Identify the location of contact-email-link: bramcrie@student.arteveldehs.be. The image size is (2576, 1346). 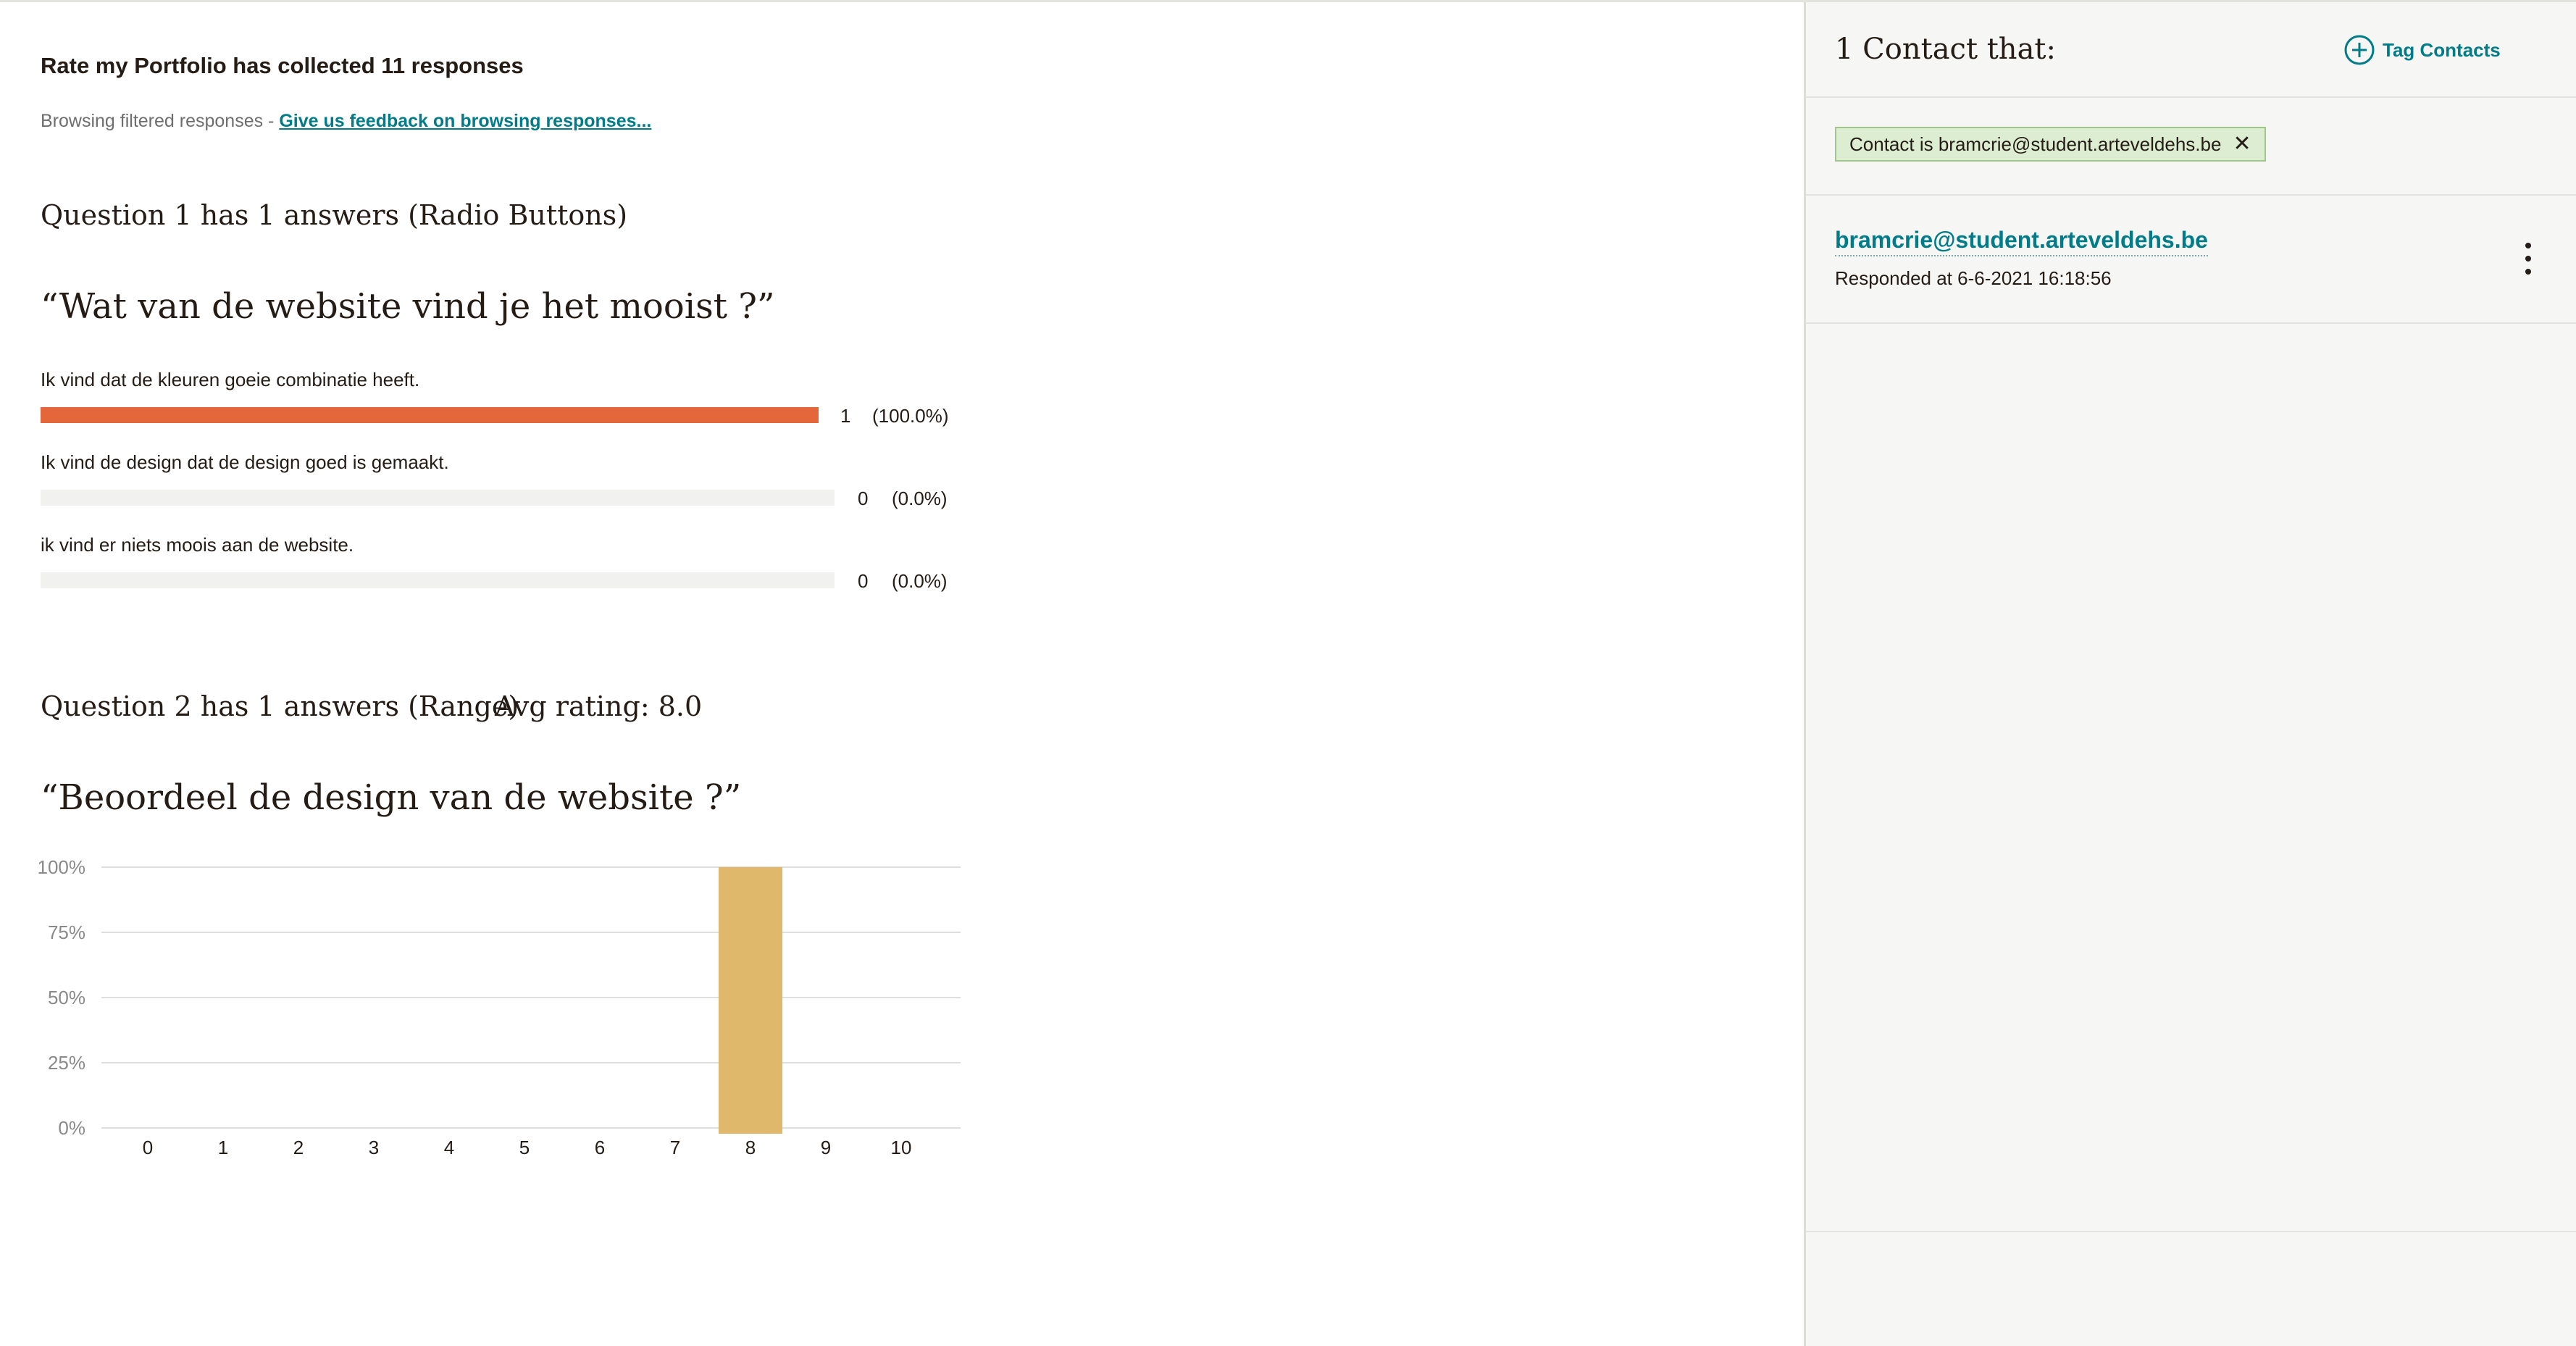
(2021, 242).